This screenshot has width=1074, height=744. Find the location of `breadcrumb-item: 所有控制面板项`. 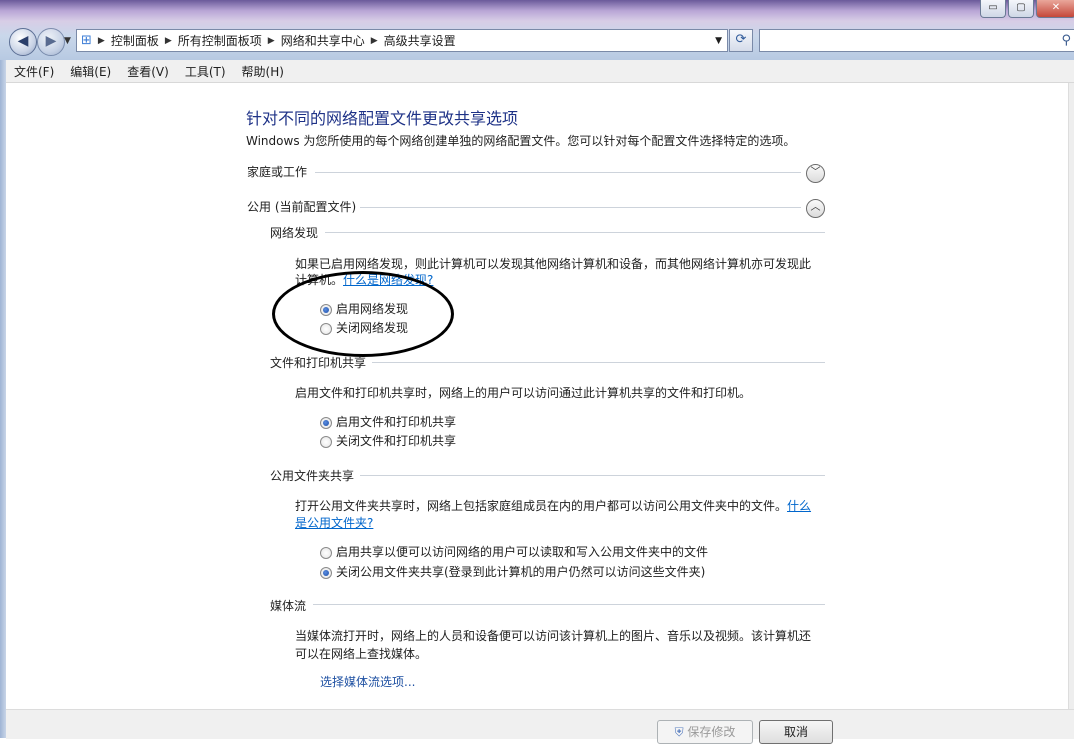

breadcrumb-item: 所有控制面板项 is located at coordinates (220, 40).